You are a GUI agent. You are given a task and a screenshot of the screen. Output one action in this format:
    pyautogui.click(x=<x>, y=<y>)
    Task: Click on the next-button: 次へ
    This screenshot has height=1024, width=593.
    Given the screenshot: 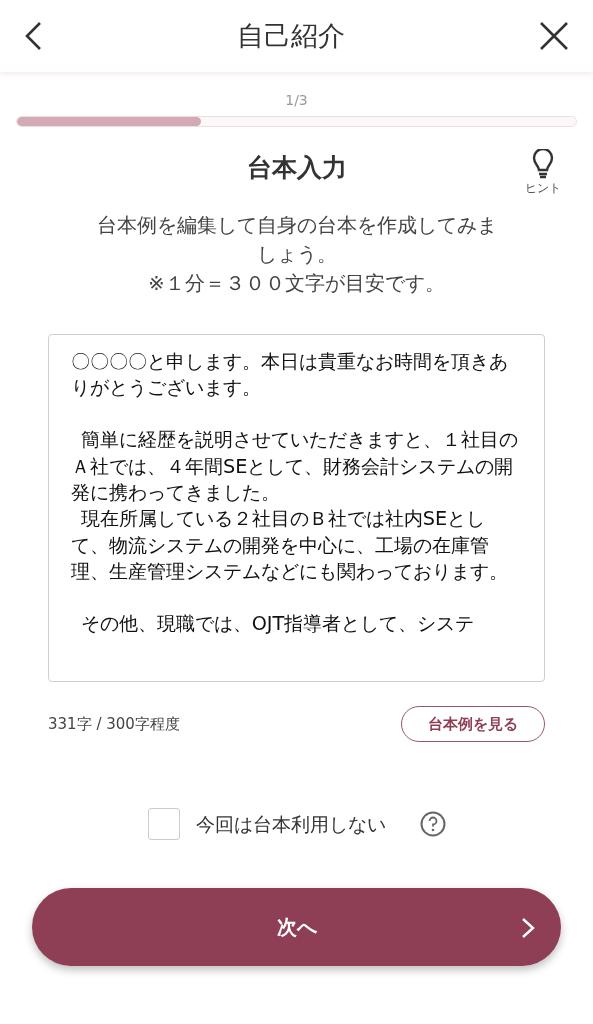 What is the action you would take?
    pyautogui.click(x=296, y=927)
    